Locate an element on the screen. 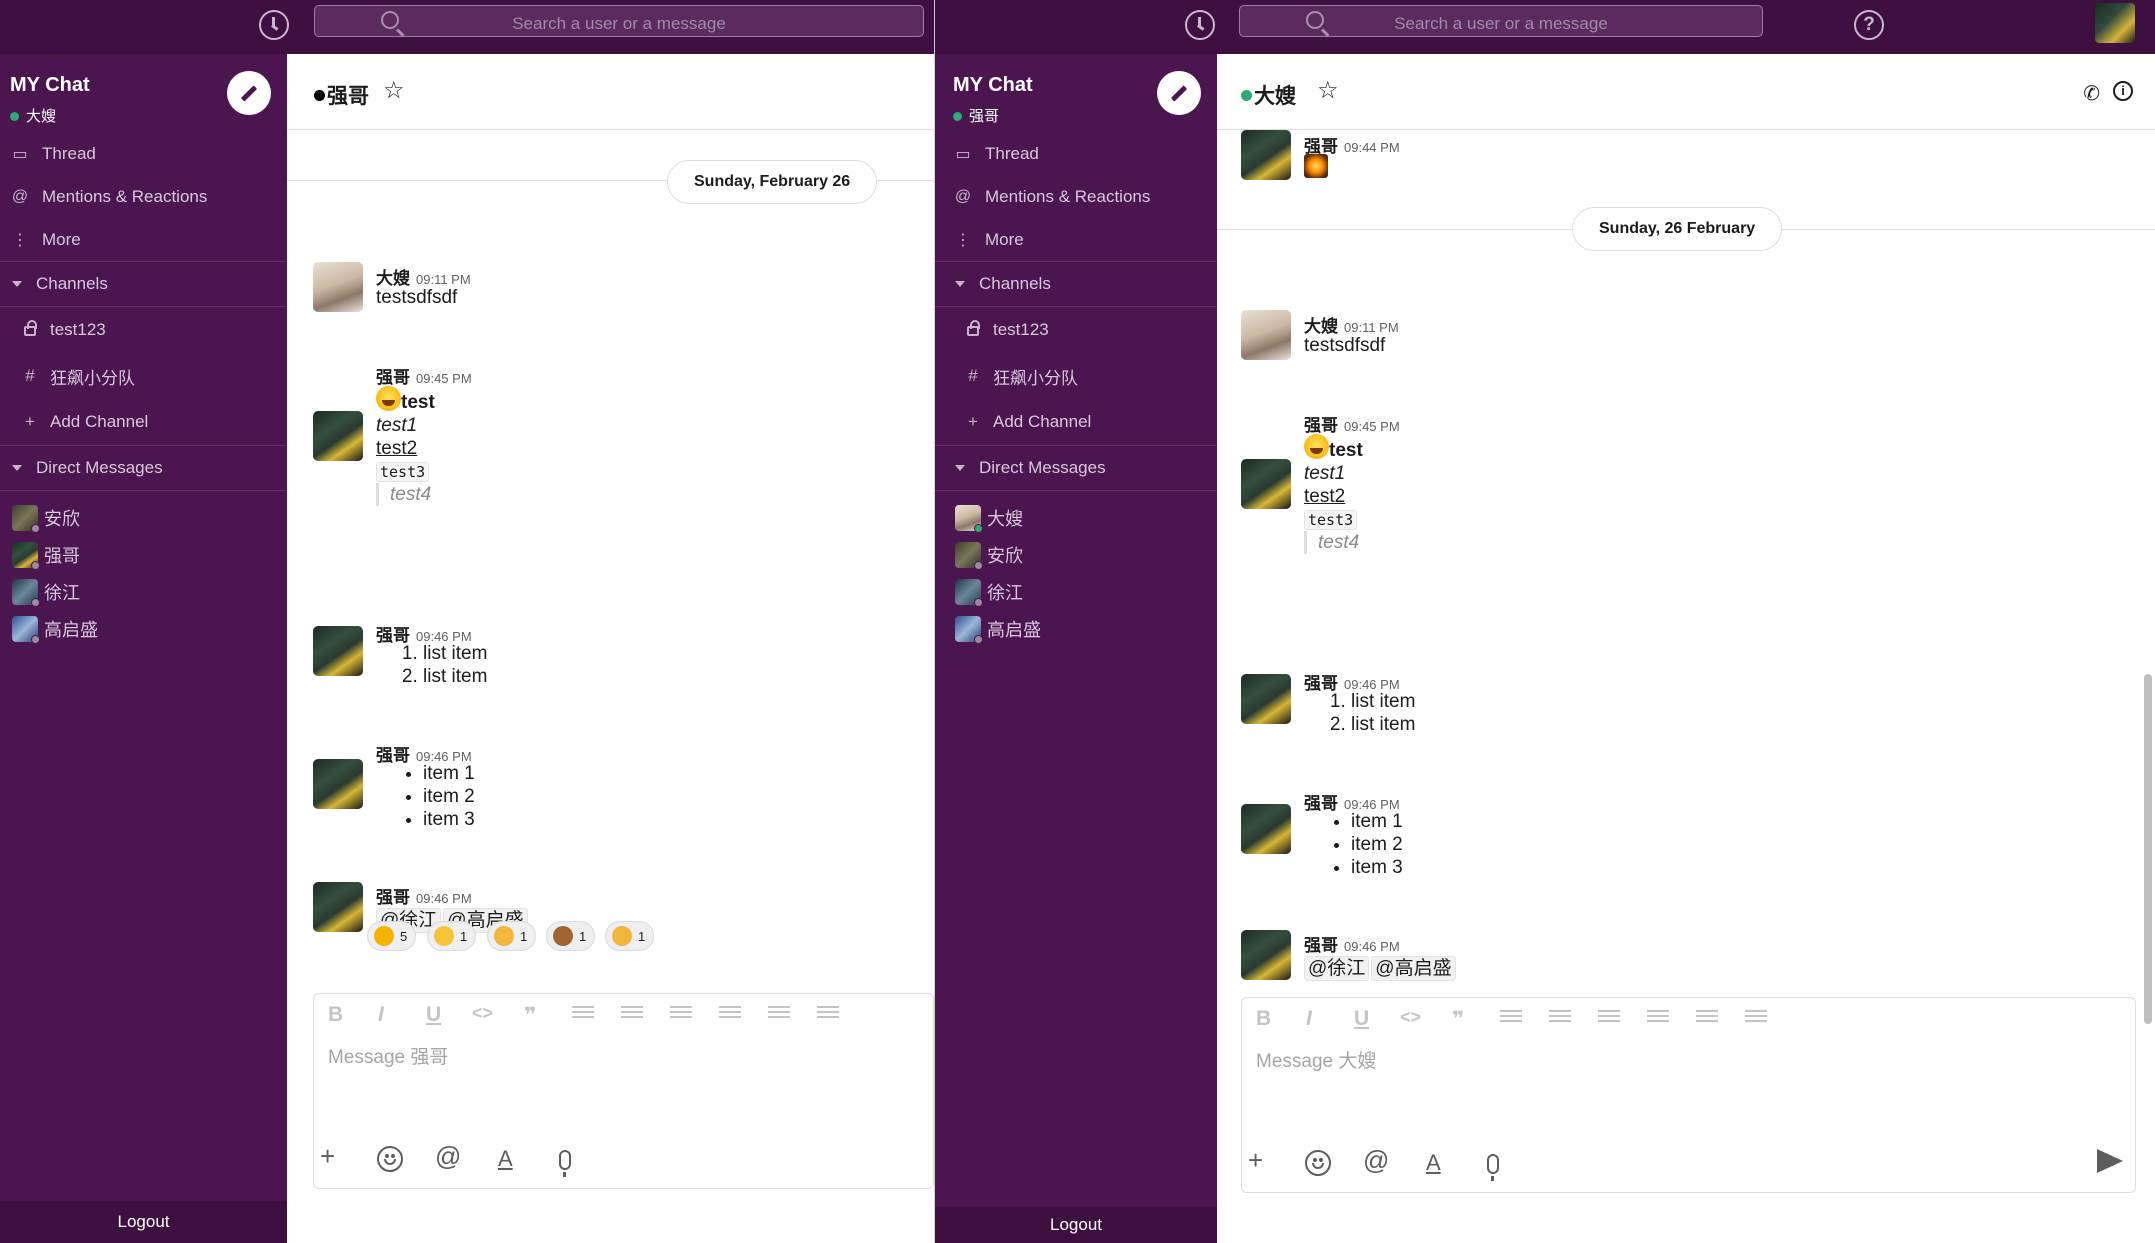 The height and width of the screenshot is (1243, 2155). list-item: item 1 is located at coordinates (449, 773).